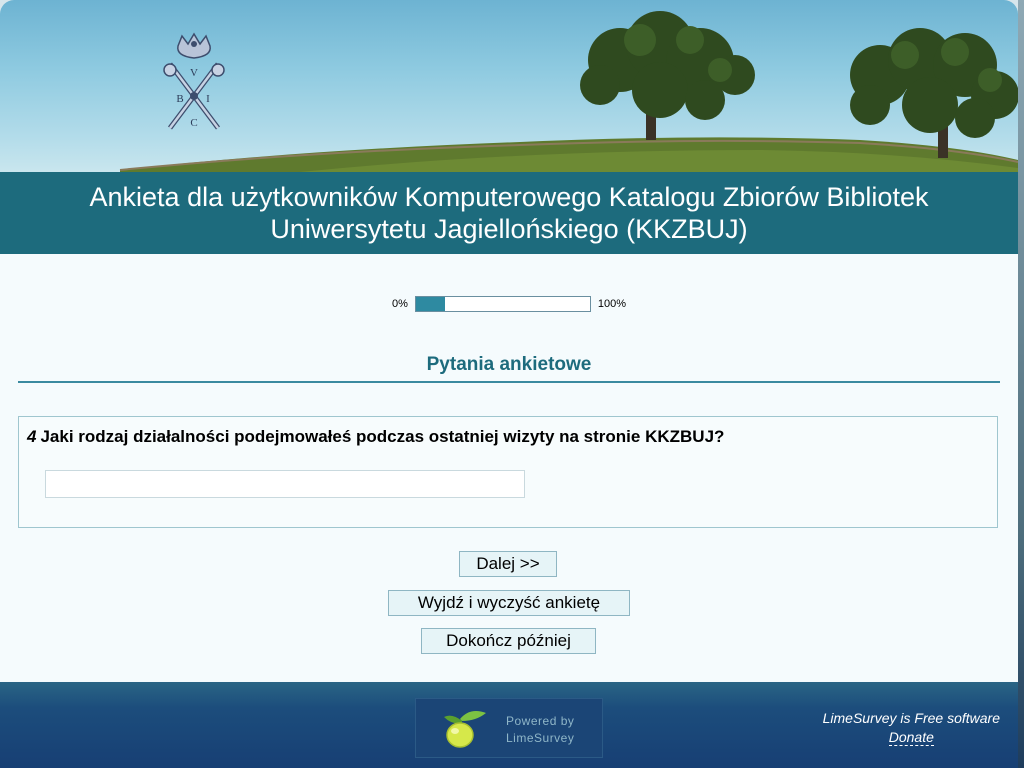  I want to click on svg-text: I, so click(208, 99).